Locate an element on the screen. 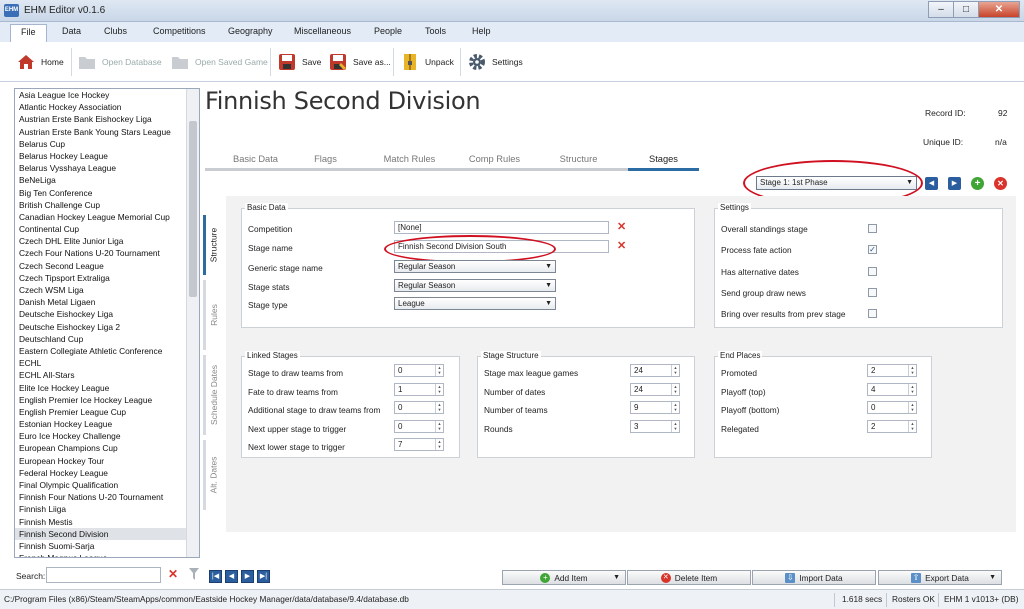 The image size is (1024, 609). list-item: Federal Hockey League is located at coordinates (100, 473).